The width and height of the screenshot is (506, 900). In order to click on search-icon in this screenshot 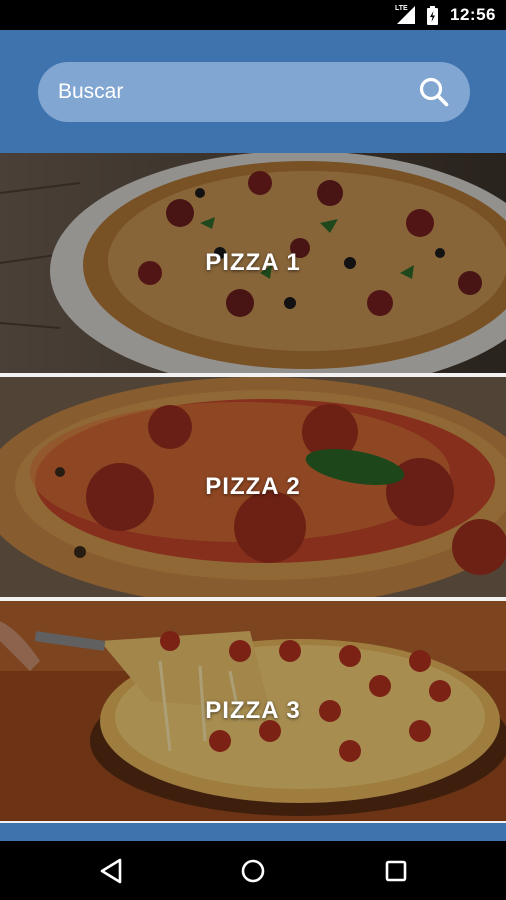, I will do `click(434, 92)`.